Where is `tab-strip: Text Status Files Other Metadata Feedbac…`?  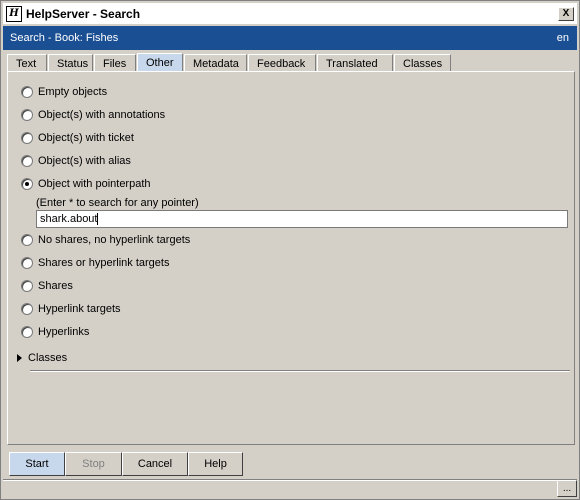
tab-strip: Text Status Files Other Metadata Feedbac… is located at coordinates (229, 62).